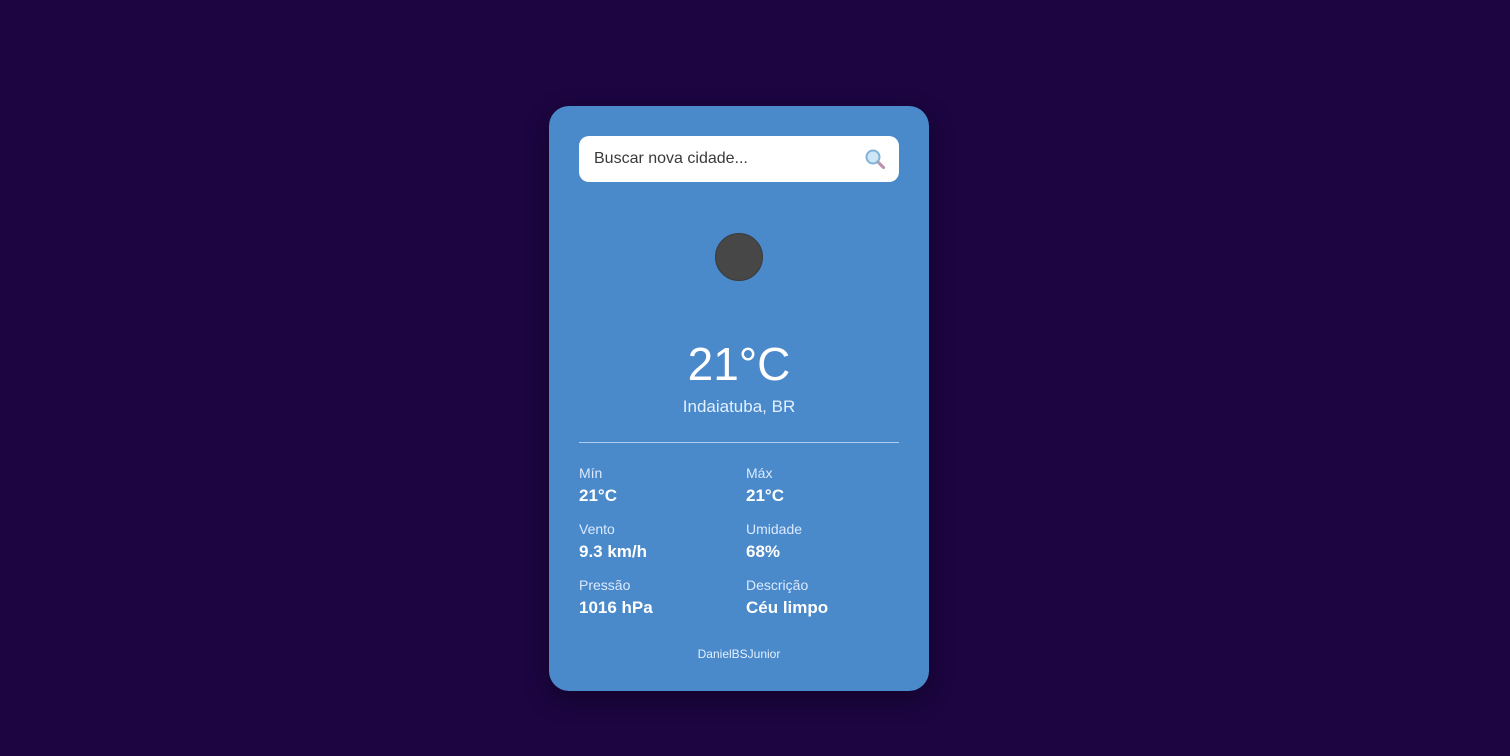 The image size is (1510, 756). What do you see at coordinates (826, 541) in the screenshot?
I see `stat-humidity: Umidade 68%` at bounding box center [826, 541].